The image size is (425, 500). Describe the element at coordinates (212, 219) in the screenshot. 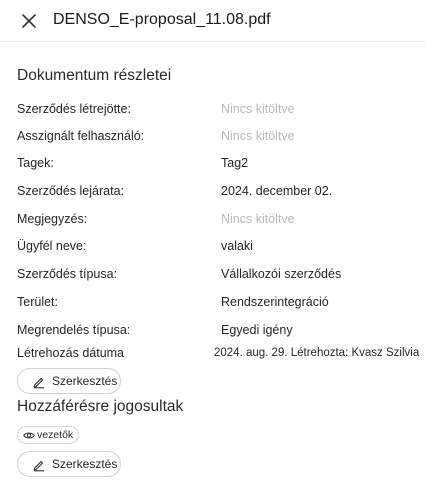

I see `detail-row-note: Megjegyzés: Nincs kitöltve` at that location.